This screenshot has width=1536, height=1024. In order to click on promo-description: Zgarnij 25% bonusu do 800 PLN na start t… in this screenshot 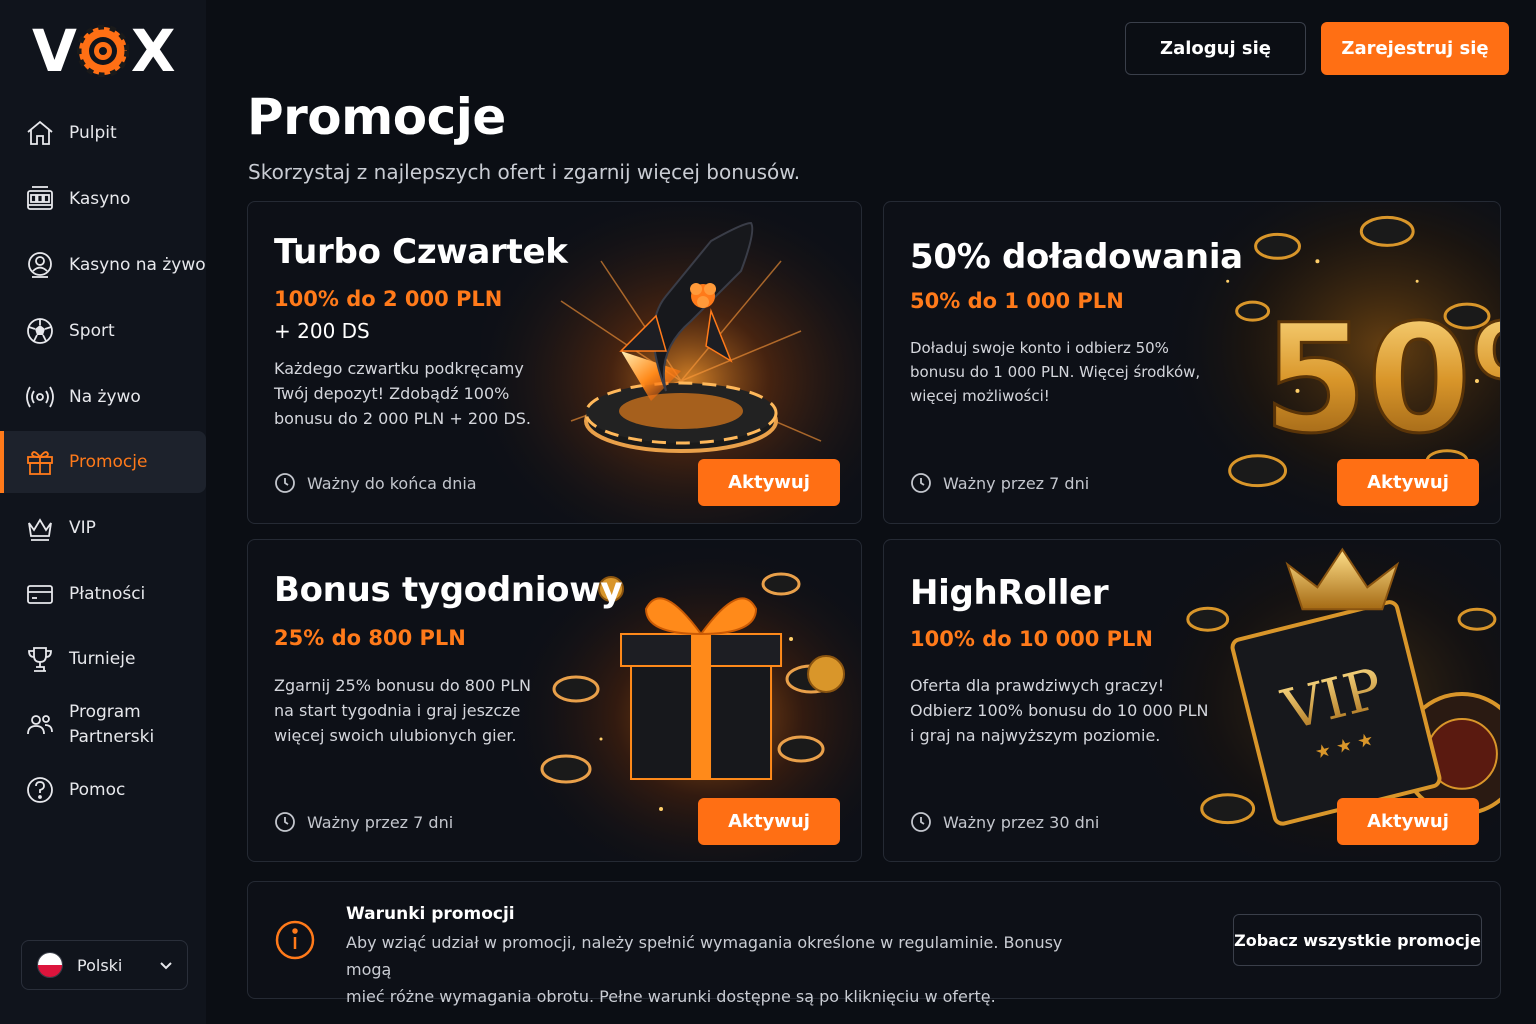, I will do `click(402, 710)`.